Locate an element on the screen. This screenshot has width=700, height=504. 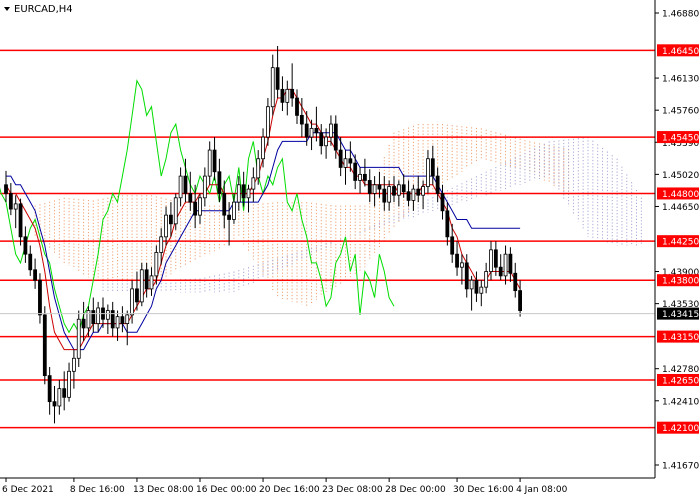
symbol-header: EURCAD,H4 is located at coordinates (38, 9).